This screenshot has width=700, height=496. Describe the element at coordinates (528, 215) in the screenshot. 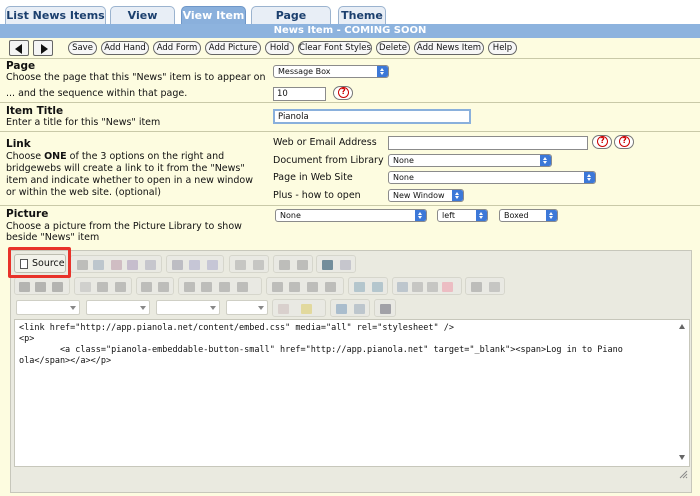

I see `picture-style-select: Boxed` at that location.